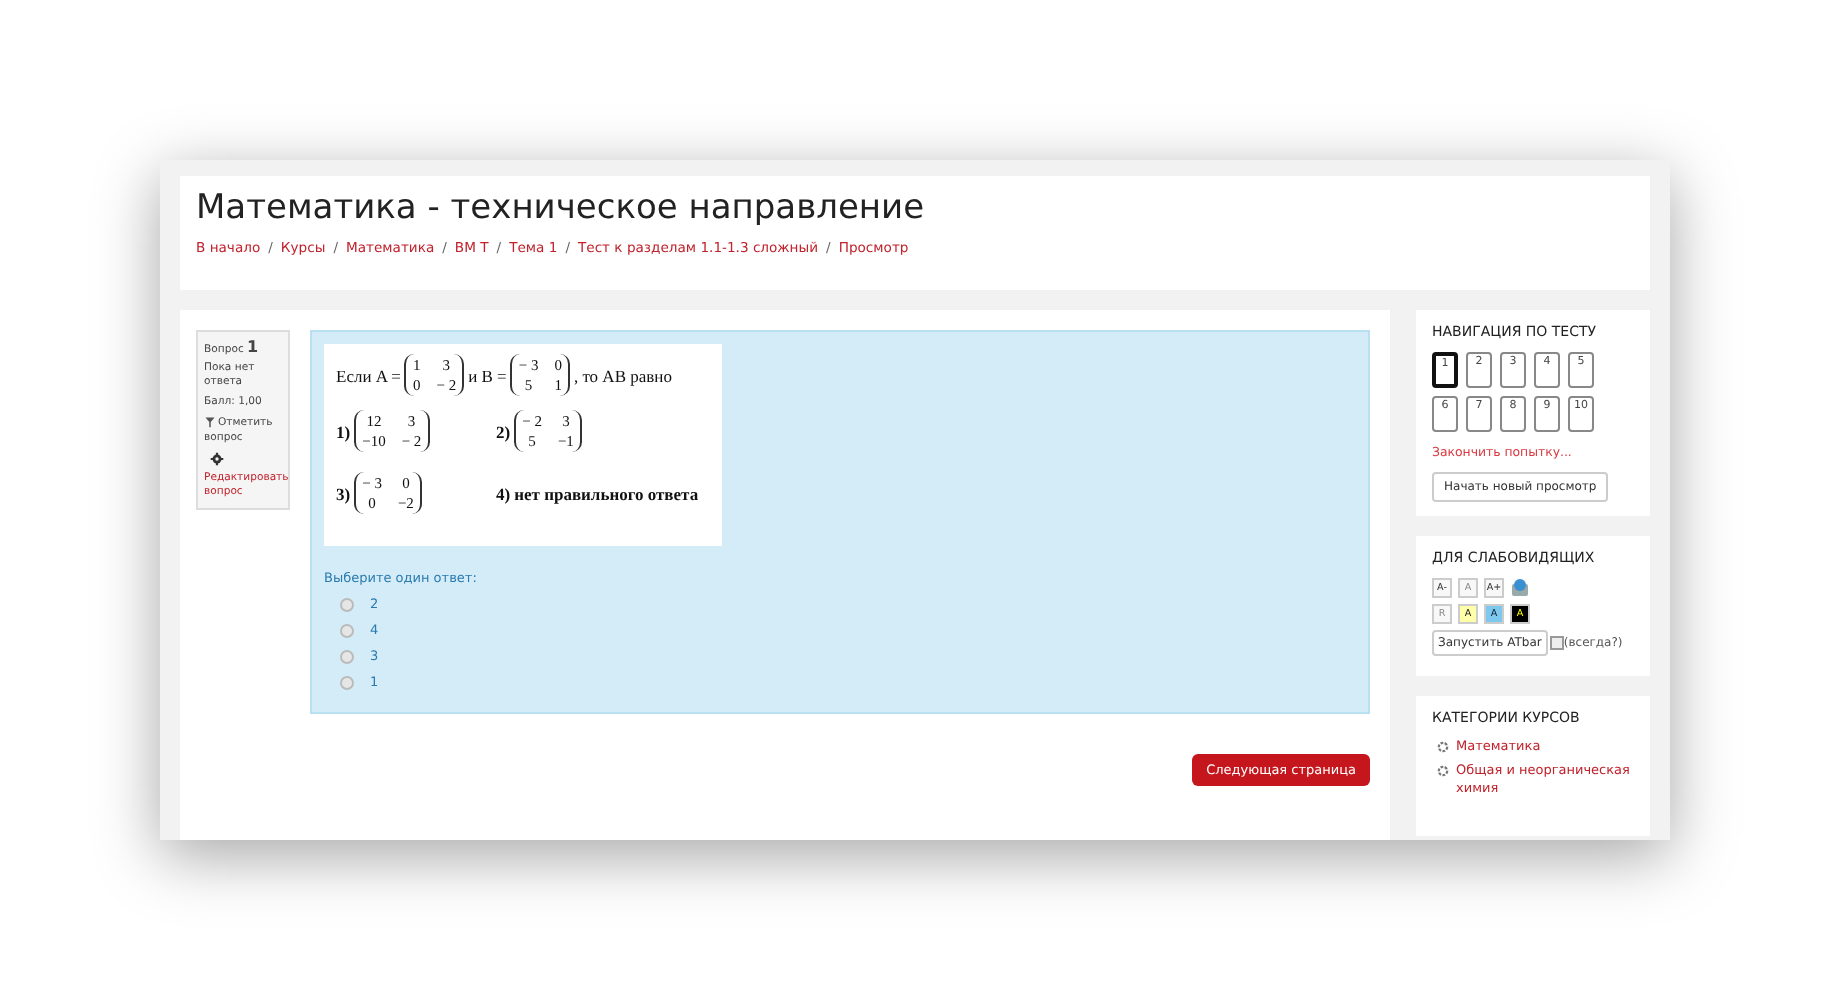 The height and width of the screenshot is (1000, 1828). I want to click on checkbox, so click(1556, 643).